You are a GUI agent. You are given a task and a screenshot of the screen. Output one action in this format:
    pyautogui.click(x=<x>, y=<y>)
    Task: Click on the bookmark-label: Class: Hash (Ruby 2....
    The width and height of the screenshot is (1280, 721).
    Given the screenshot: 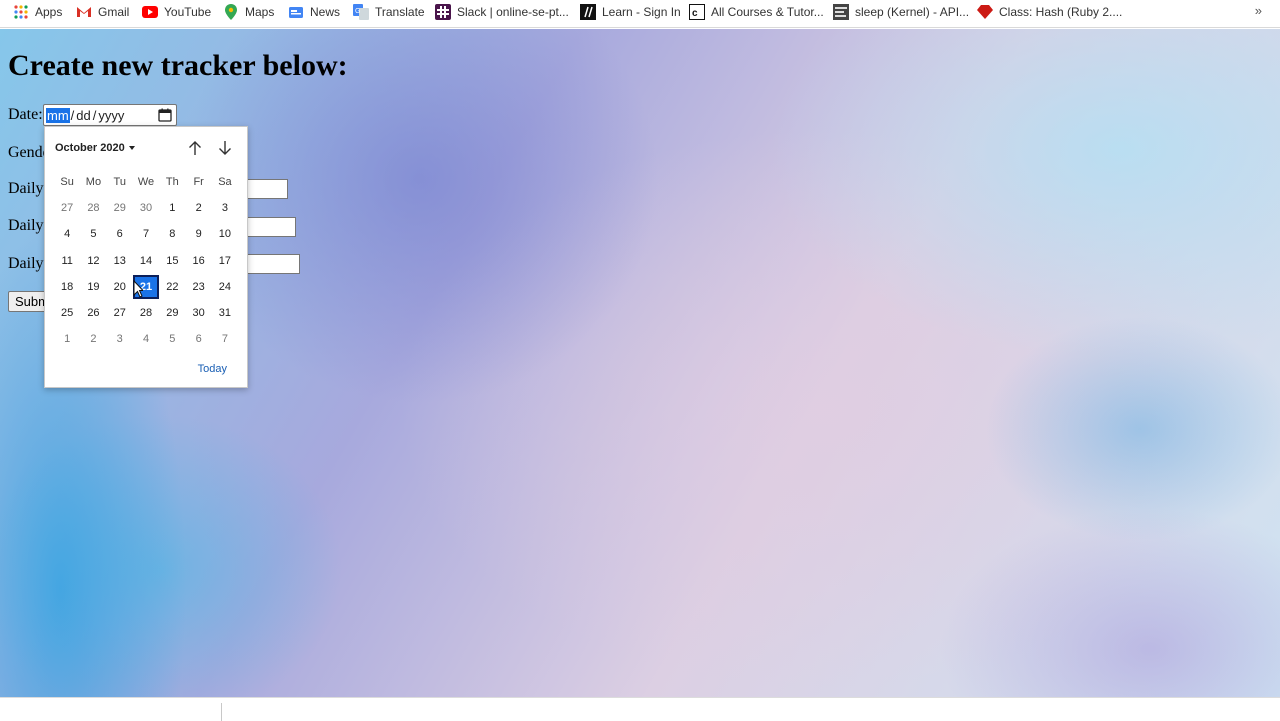 What is the action you would take?
    pyautogui.click(x=1061, y=12)
    